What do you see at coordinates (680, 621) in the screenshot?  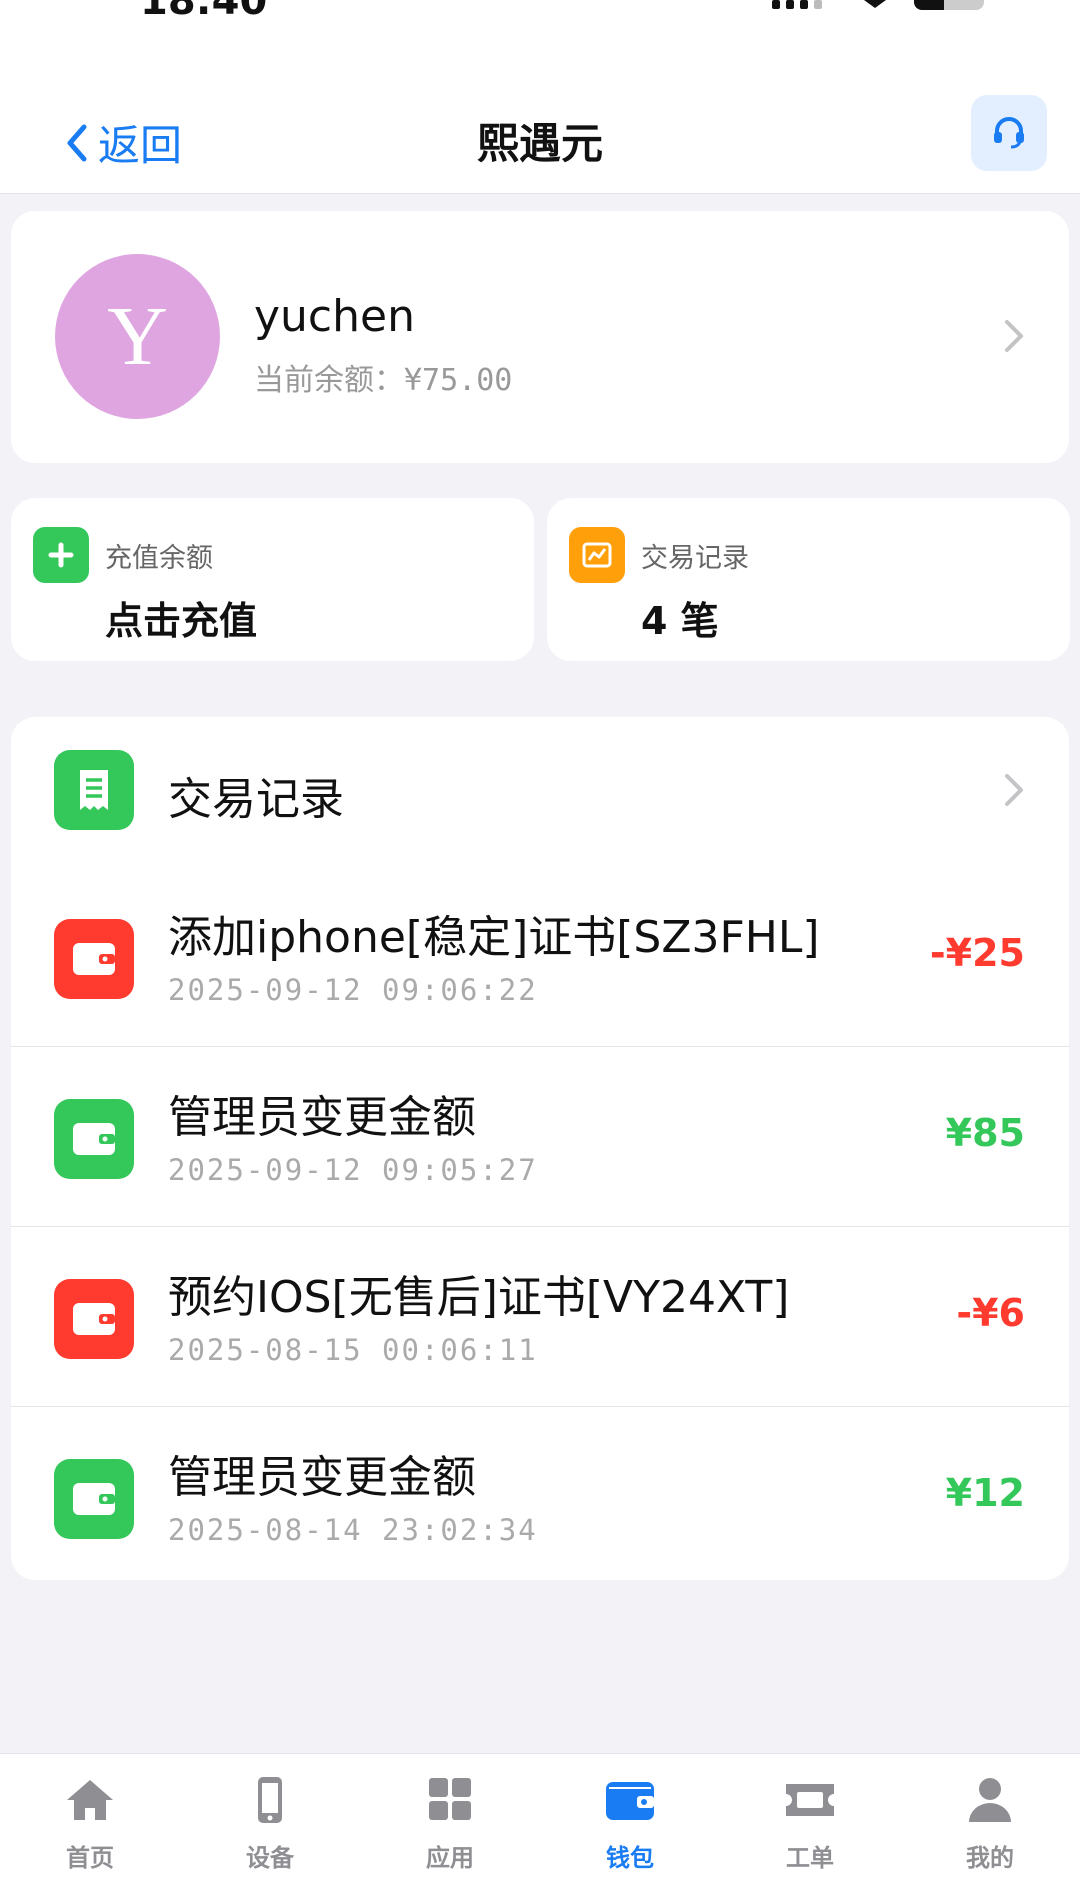 I see `transaction-count-value: 4 笔` at bounding box center [680, 621].